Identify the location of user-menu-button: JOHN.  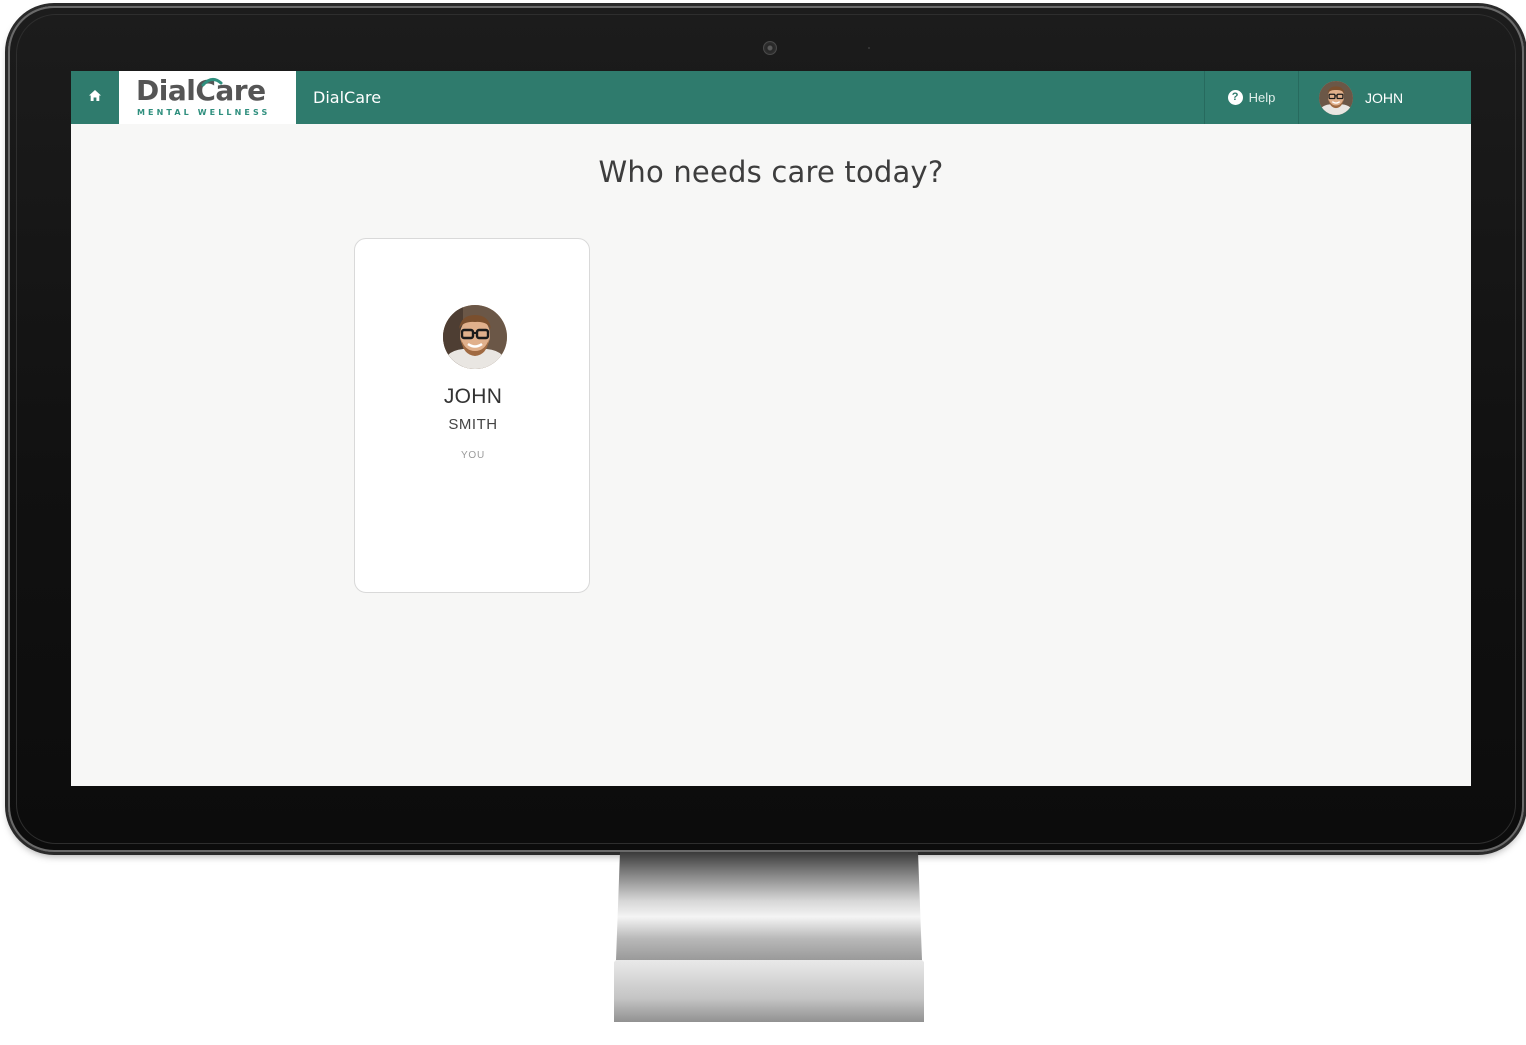
(1389, 97).